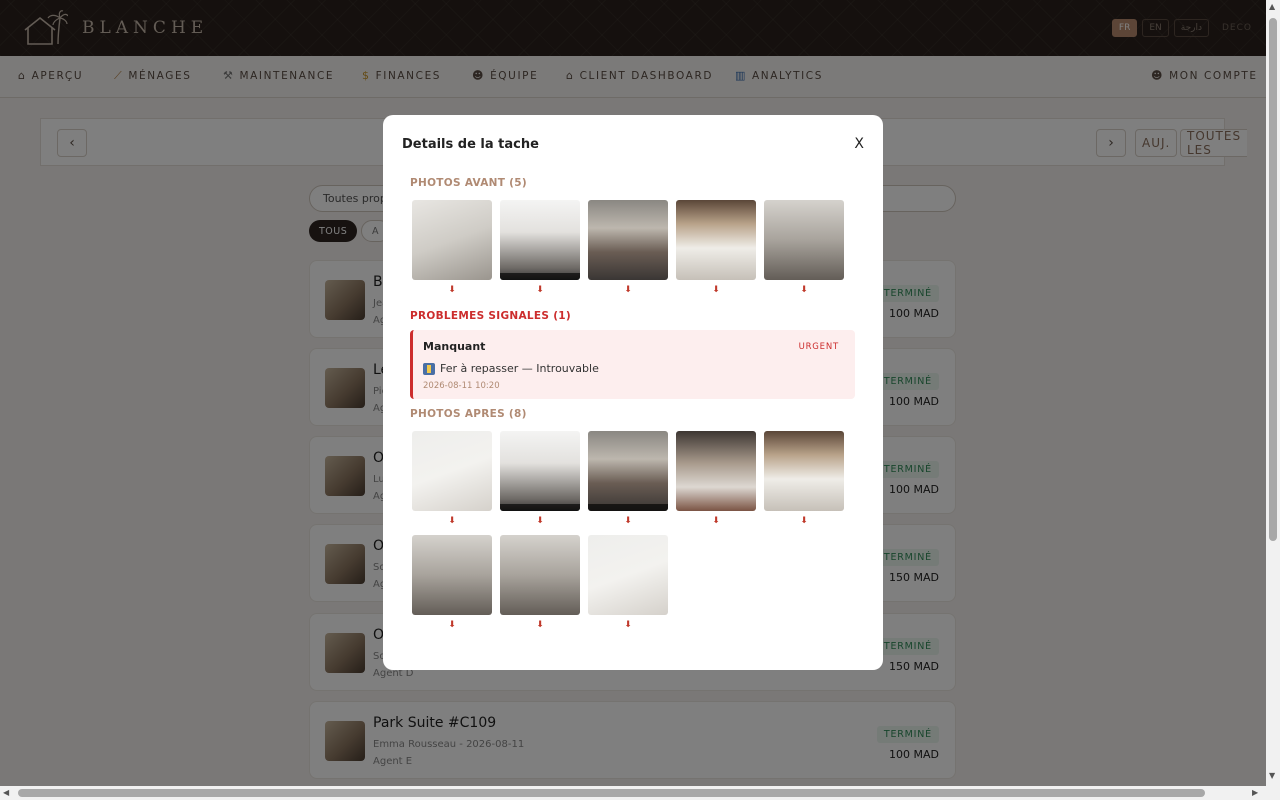 This screenshot has height=800, width=1280. What do you see at coordinates (470, 144) in the screenshot?
I see `modal-title: Details de la tache` at bounding box center [470, 144].